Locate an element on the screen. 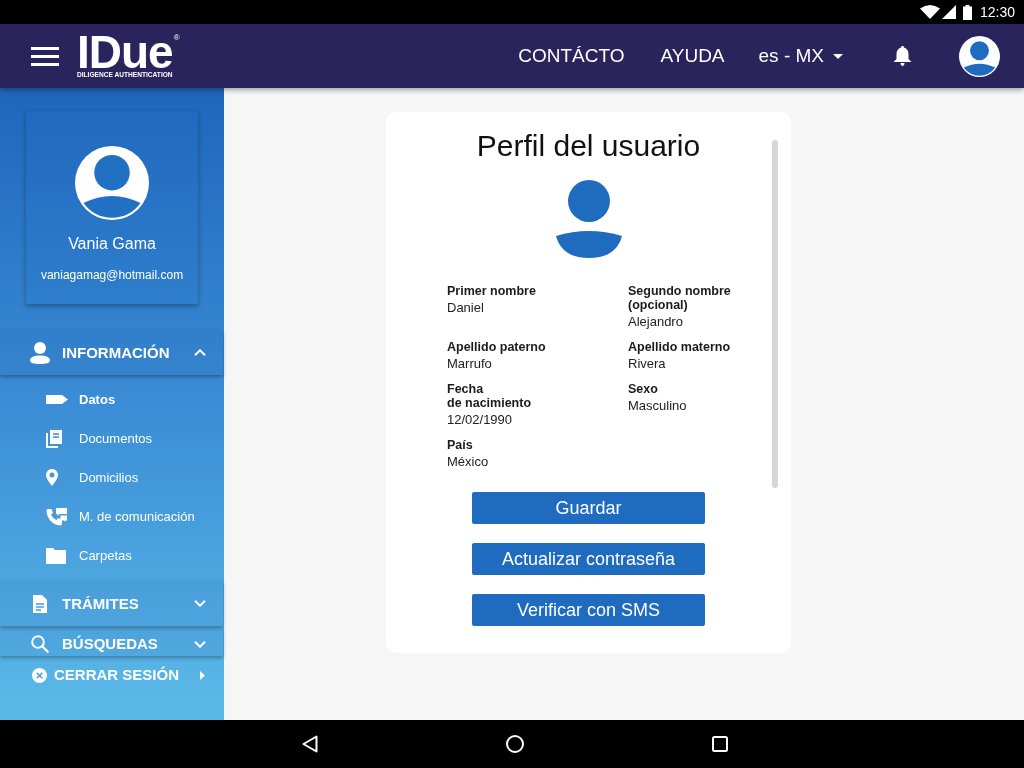  field-value: Masculino is located at coordinates (658, 406).